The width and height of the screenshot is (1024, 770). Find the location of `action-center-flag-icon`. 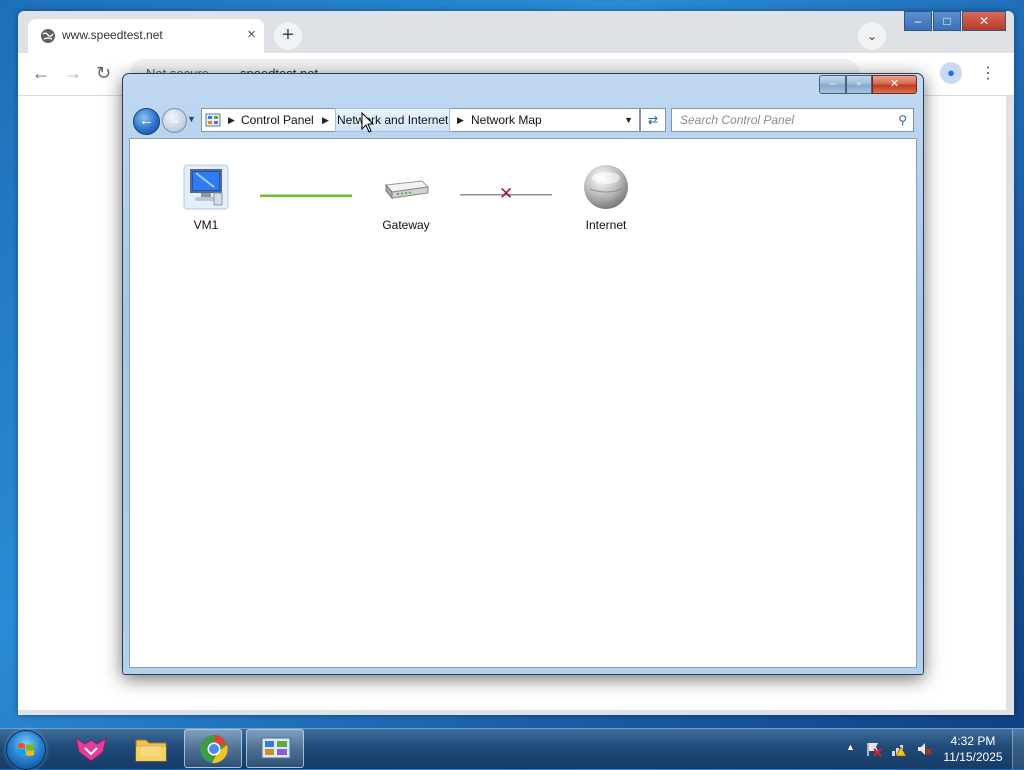

action-center-flag-icon is located at coordinates (874, 749).